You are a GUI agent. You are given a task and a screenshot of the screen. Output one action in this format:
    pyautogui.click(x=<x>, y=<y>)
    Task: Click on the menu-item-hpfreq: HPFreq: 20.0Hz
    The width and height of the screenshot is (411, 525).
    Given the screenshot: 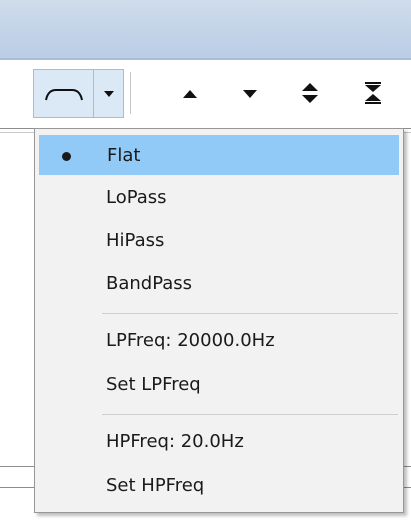 What is the action you would take?
    pyautogui.click(x=219, y=442)
    